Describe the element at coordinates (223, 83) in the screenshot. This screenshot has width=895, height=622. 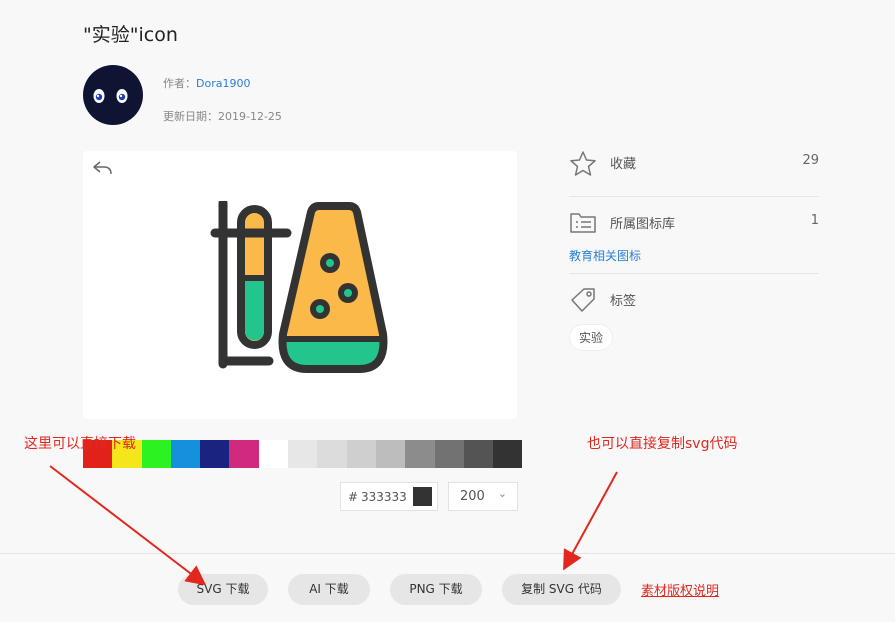
I see `author-link: Dora1900` at that location.